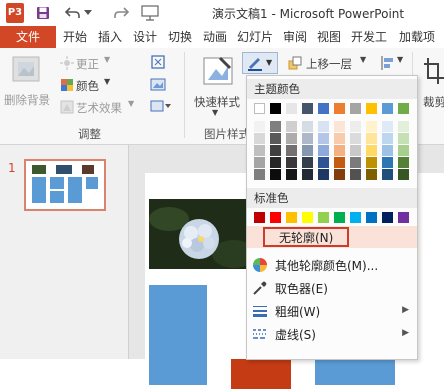 This screenshot has height=389, width=444. What do you see at coordinates (73, 13) in the screenshot?
I see `undo-icon` at bounding box center [73, 13].